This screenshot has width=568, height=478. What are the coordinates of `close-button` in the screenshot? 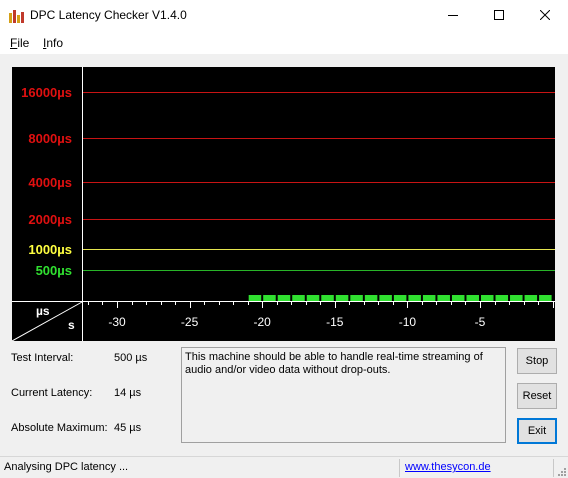 It's located at (545, 15).